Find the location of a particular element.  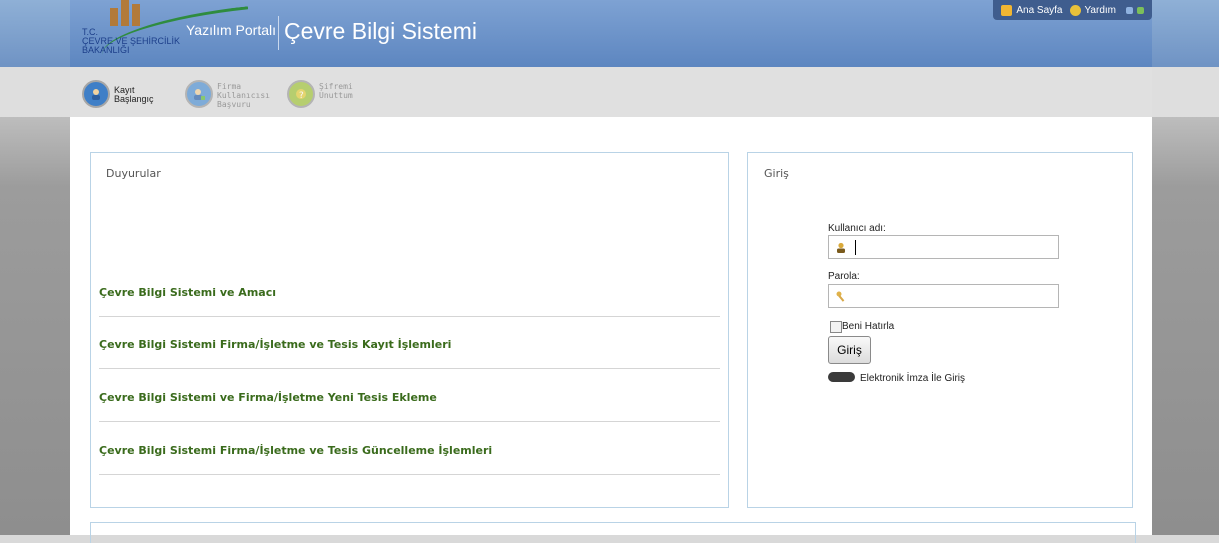

username-label: Kullanıcı adı: is located at coordinates (857, 228).